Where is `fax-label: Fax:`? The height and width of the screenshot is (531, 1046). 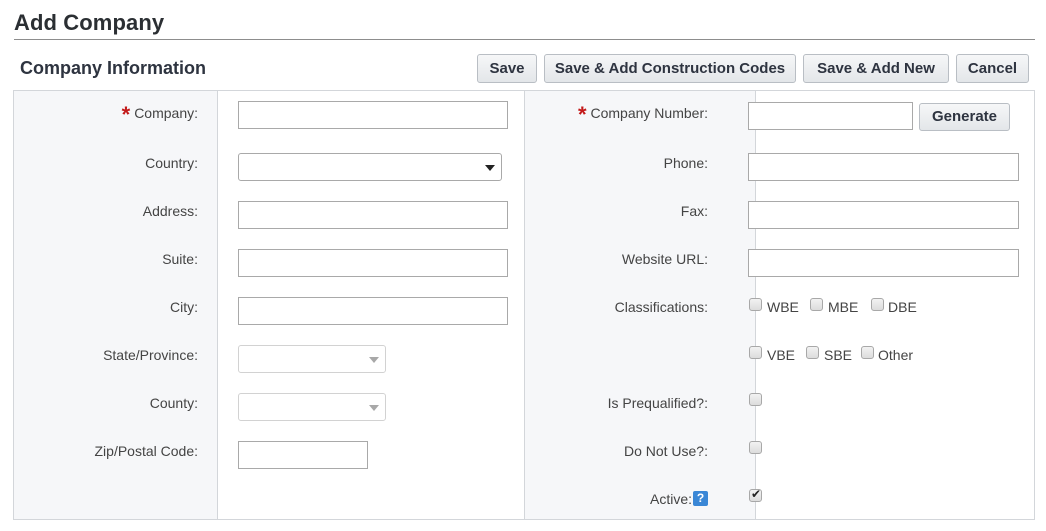 fax-label: Fax: is located at coordinates (694, 211).